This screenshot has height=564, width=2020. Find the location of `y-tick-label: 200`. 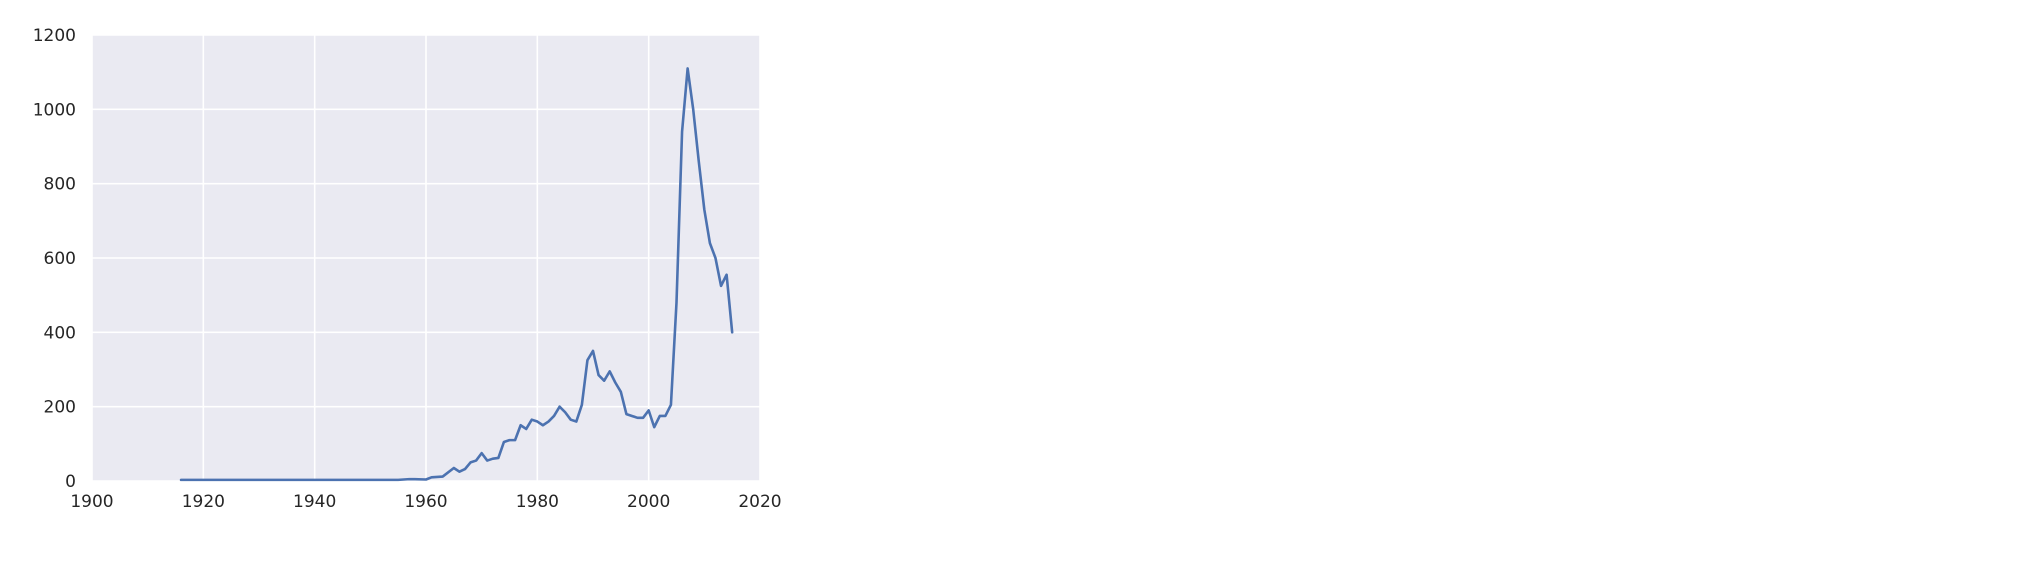

y-tick-label: 200 is located at coordinates (60, 408).